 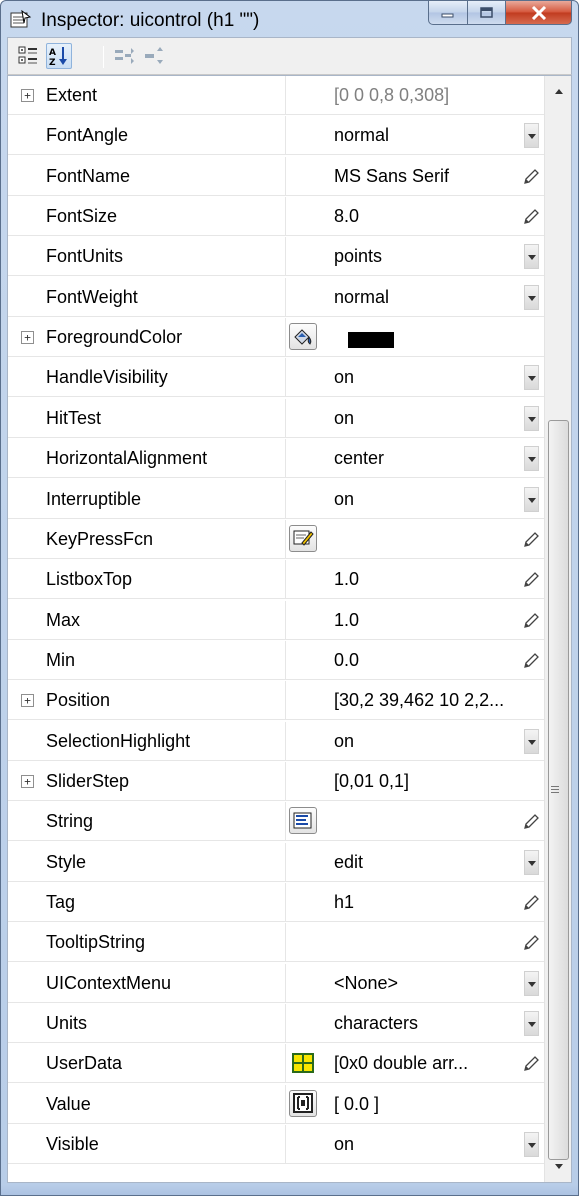 What do you see at coordinates (426, 902) in the screenshot?
I see `property-value: h1` at bounding box center [426, 902].